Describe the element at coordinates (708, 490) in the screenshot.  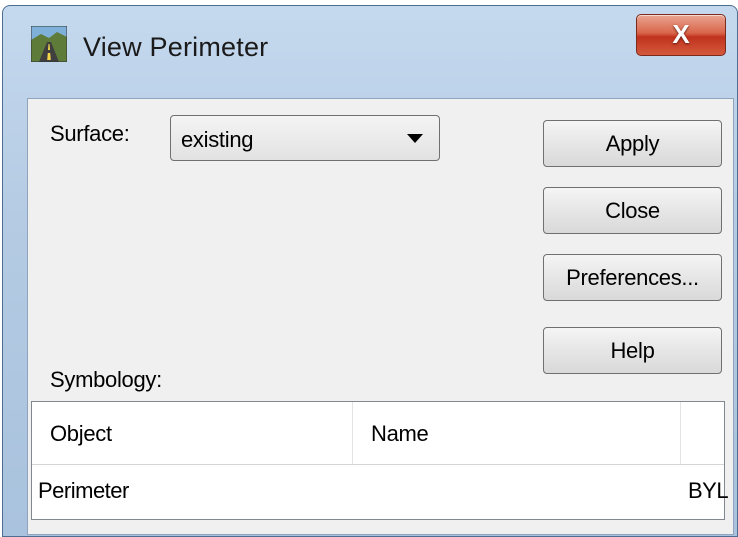
I see `row-extra-cell: BYL` at that location.